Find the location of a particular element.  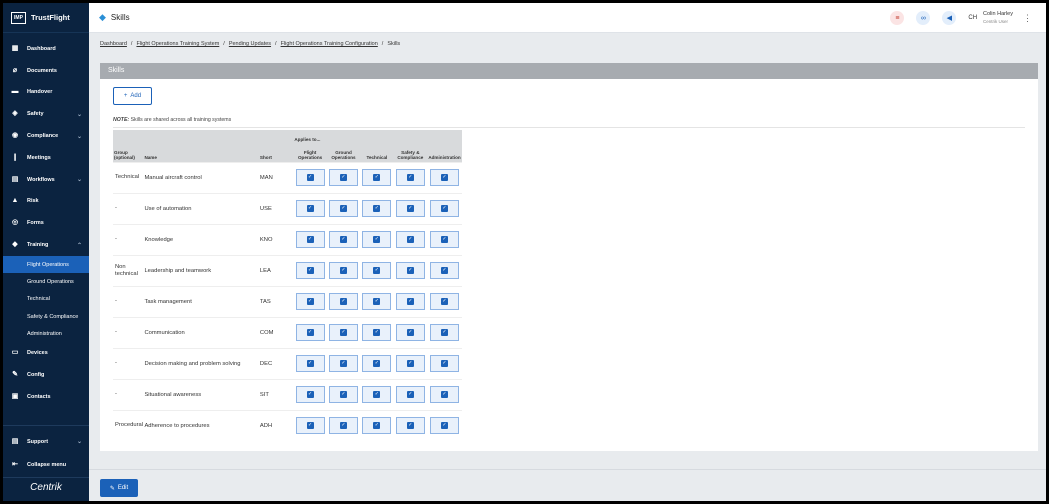

skill-name: Leadership and teamwork is located at coordinates (201, 270).